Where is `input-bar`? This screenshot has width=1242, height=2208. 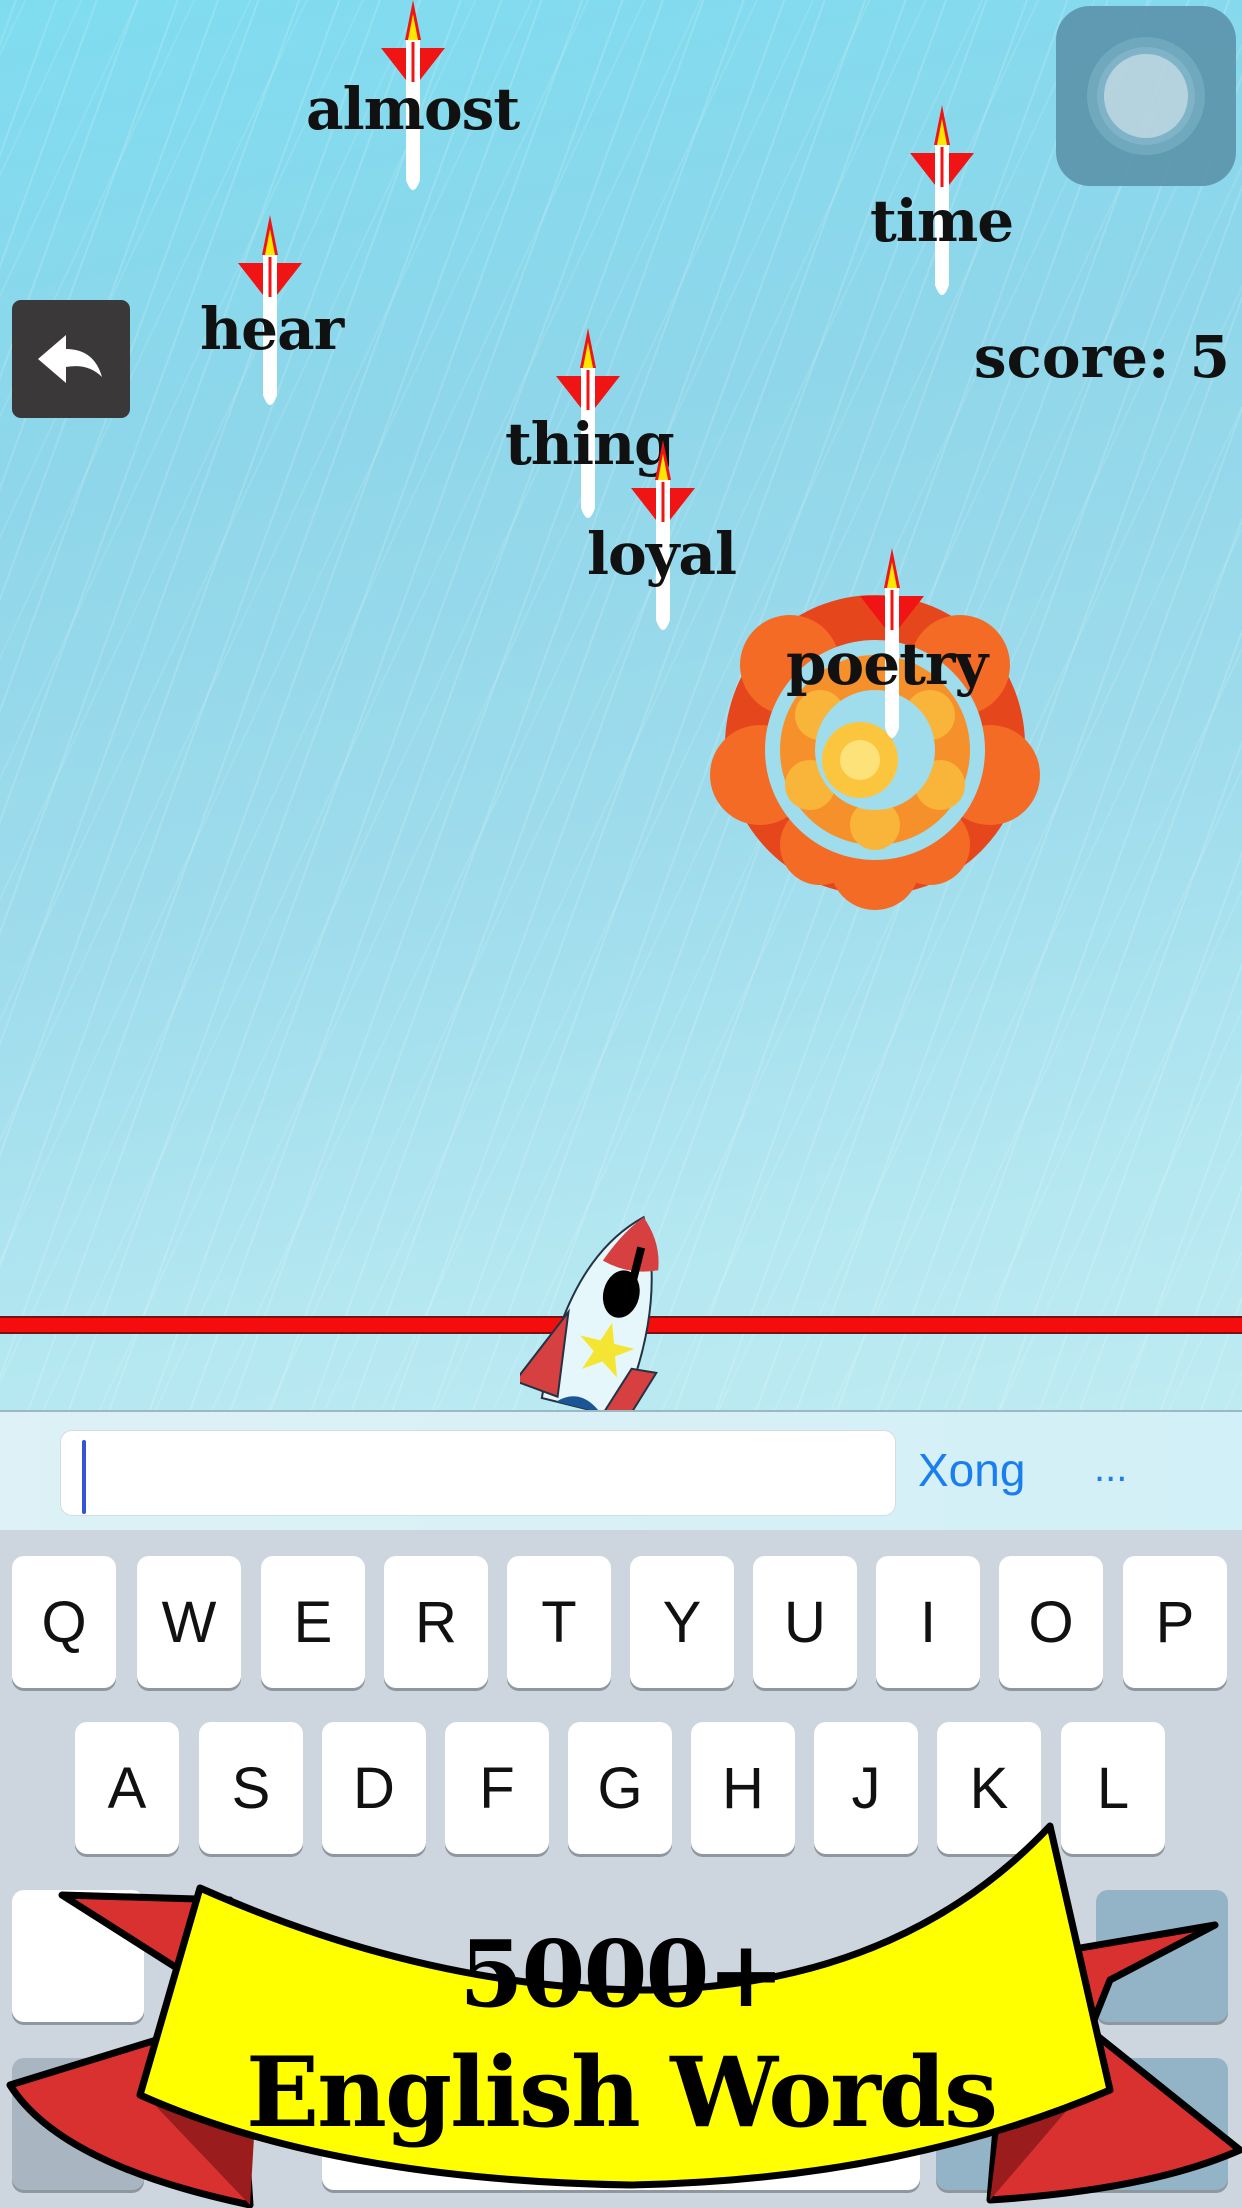
input-bar is located at coordinates (621, 1471).